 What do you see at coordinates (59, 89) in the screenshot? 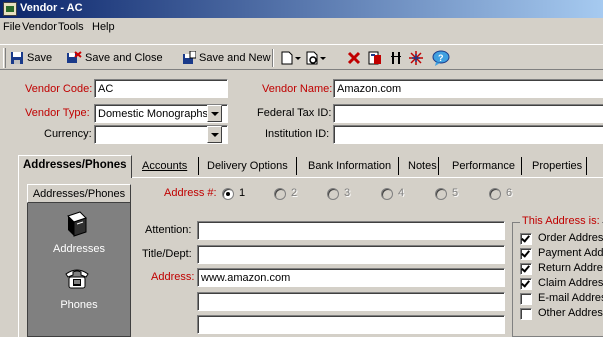
I see `vendor-code-label: Vendor Code:` at bounding box center [59, 89].